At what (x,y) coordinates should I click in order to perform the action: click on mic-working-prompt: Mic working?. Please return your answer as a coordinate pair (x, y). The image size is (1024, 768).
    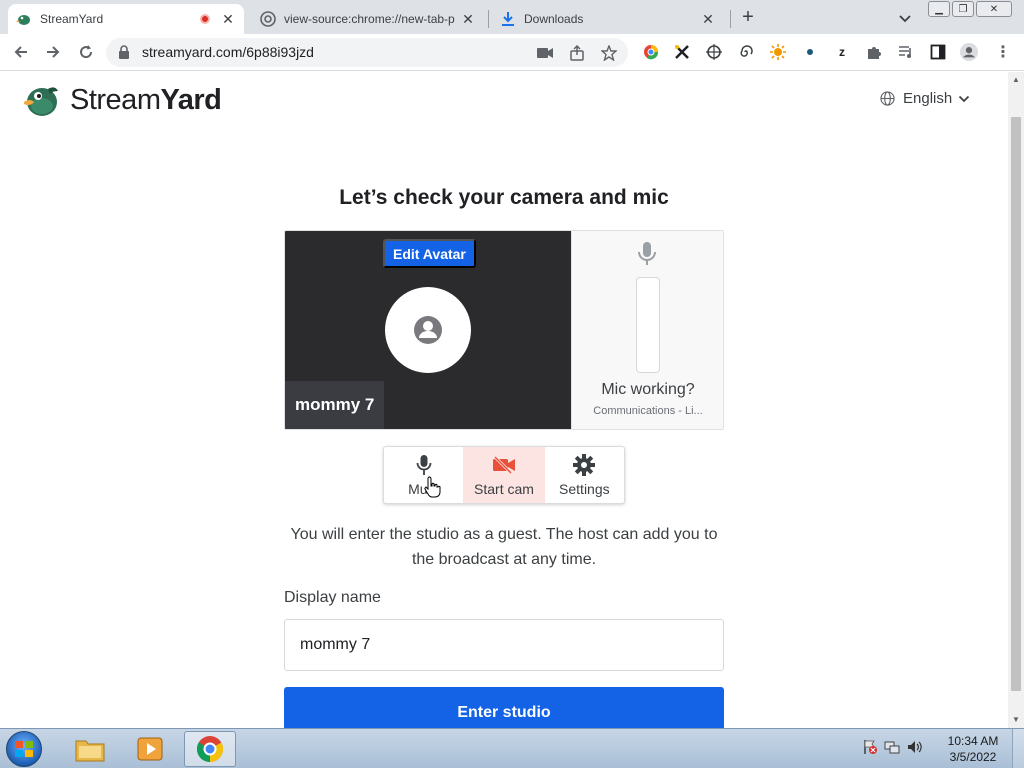
    Looking at the image, I should click on (648, 389).